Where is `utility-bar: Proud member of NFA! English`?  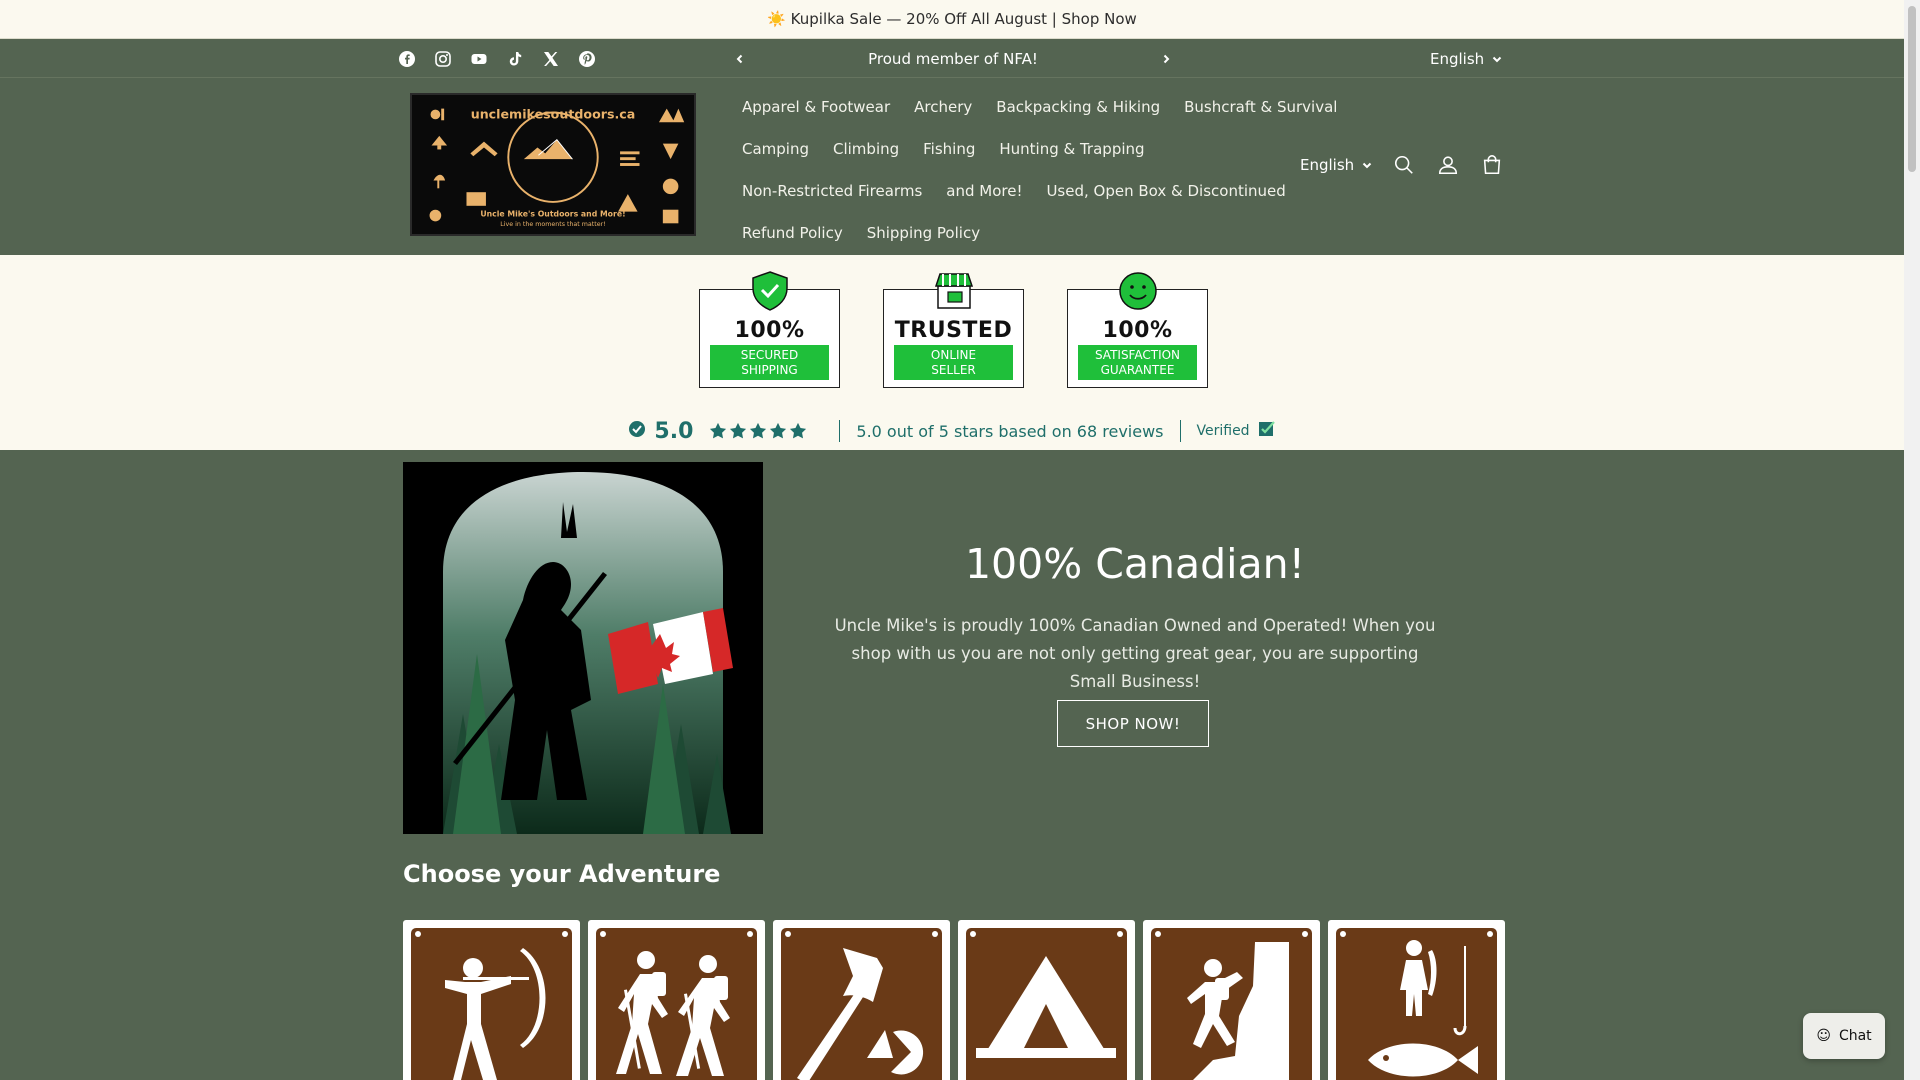 utility-bar: Proud member of NFA! English is located at coordinates (952, 58).